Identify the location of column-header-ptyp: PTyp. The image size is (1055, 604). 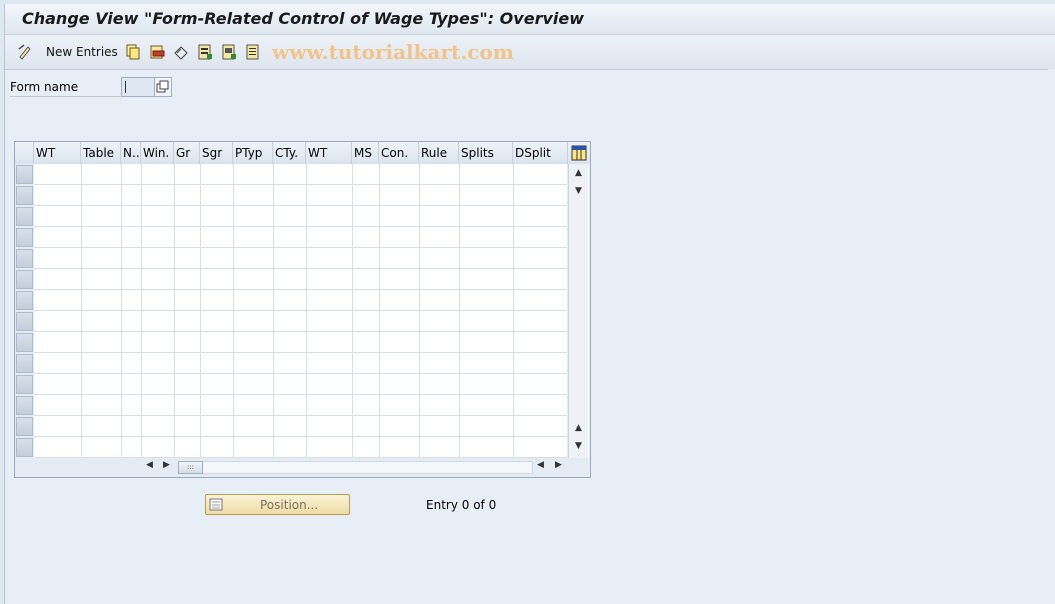
(253, 153).